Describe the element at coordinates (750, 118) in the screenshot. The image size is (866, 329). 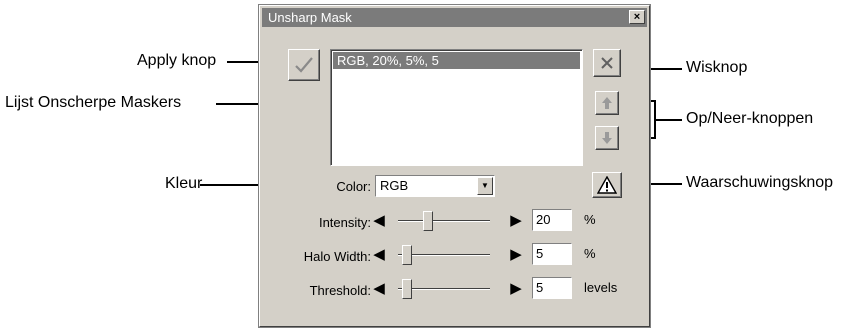
I see `callout-op-neer: Op/Neer-knoppen` at that location.